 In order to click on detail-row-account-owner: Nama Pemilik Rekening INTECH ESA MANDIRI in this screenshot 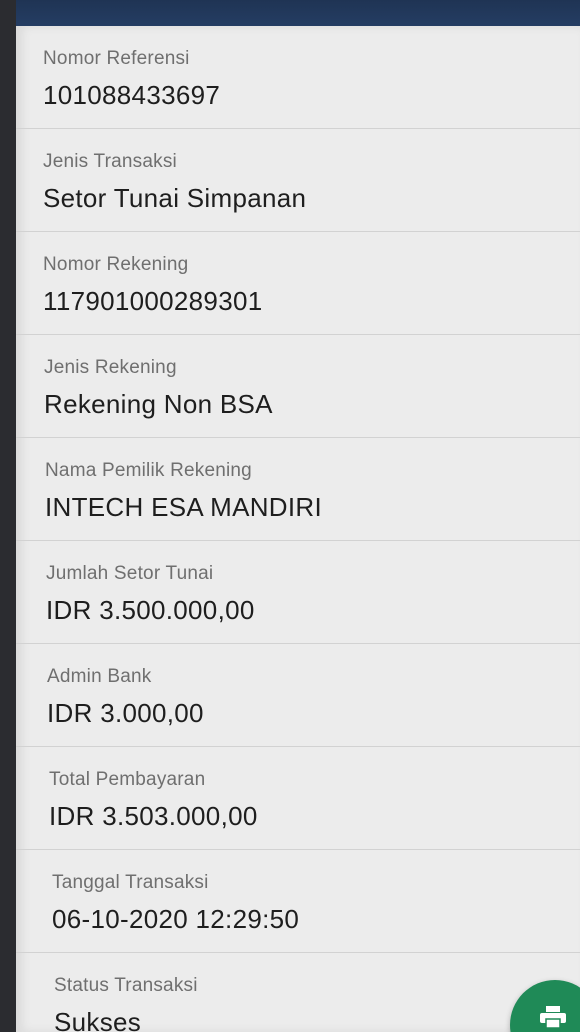, I will do `click(298, 489)`.